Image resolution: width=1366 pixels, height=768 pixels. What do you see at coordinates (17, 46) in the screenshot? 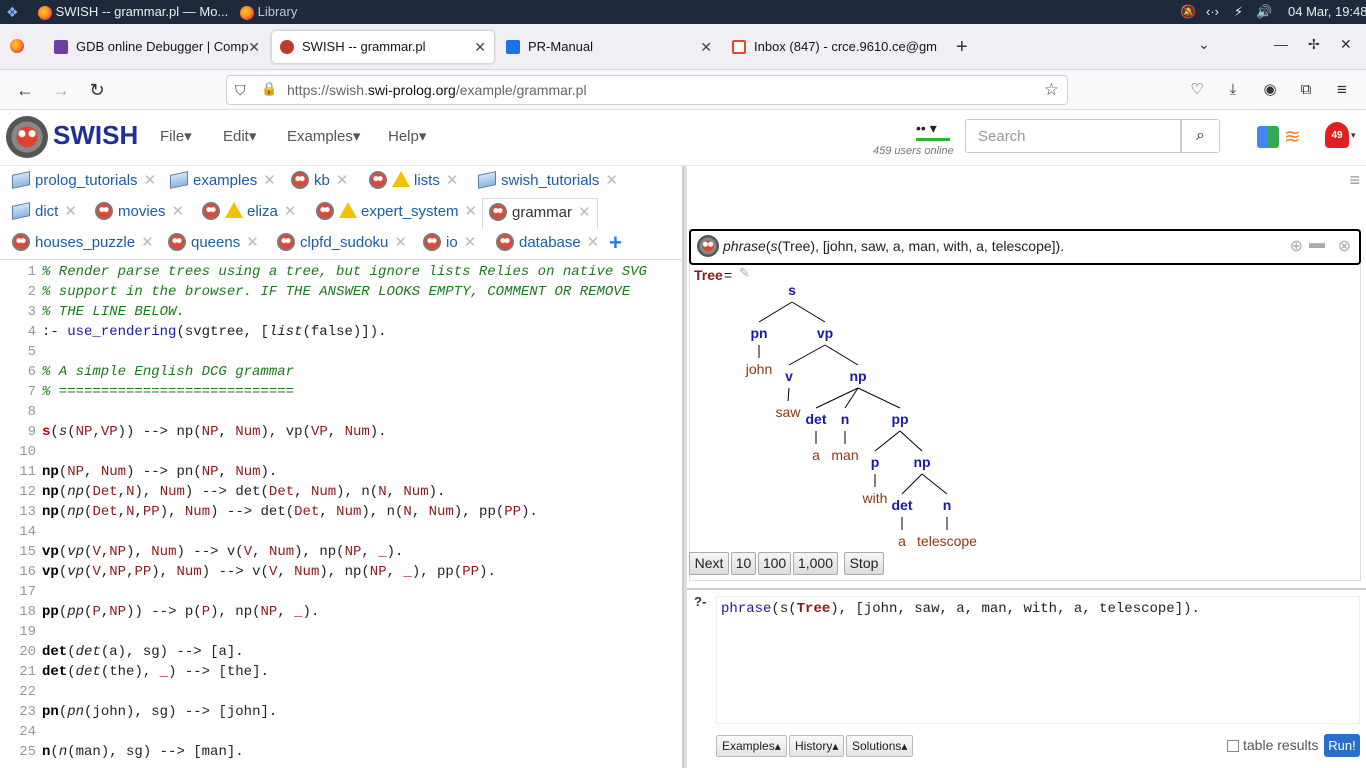
I see `firefox-view-icon` at bounding box center [17, 46].